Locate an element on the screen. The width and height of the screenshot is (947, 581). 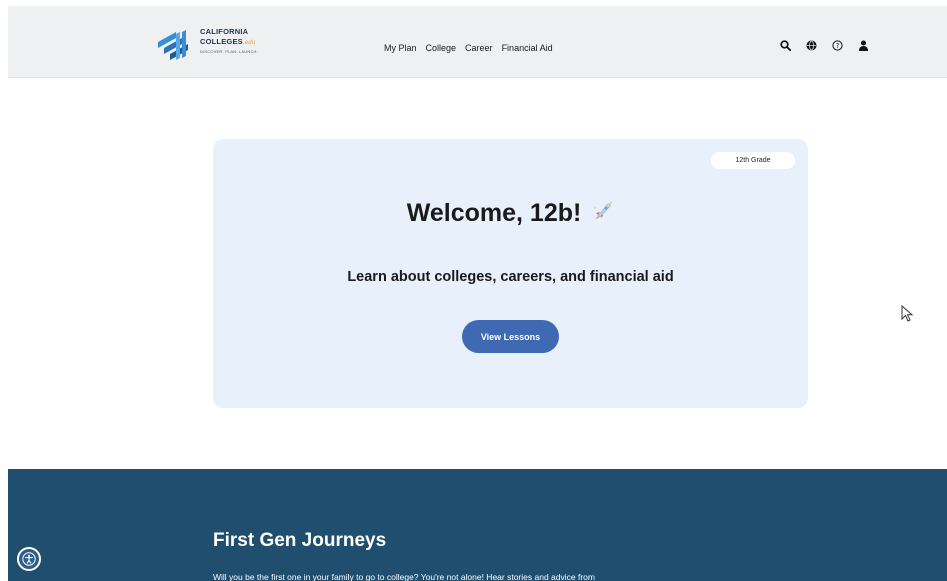
accessibility-icon is located at coordinates (29, 559).